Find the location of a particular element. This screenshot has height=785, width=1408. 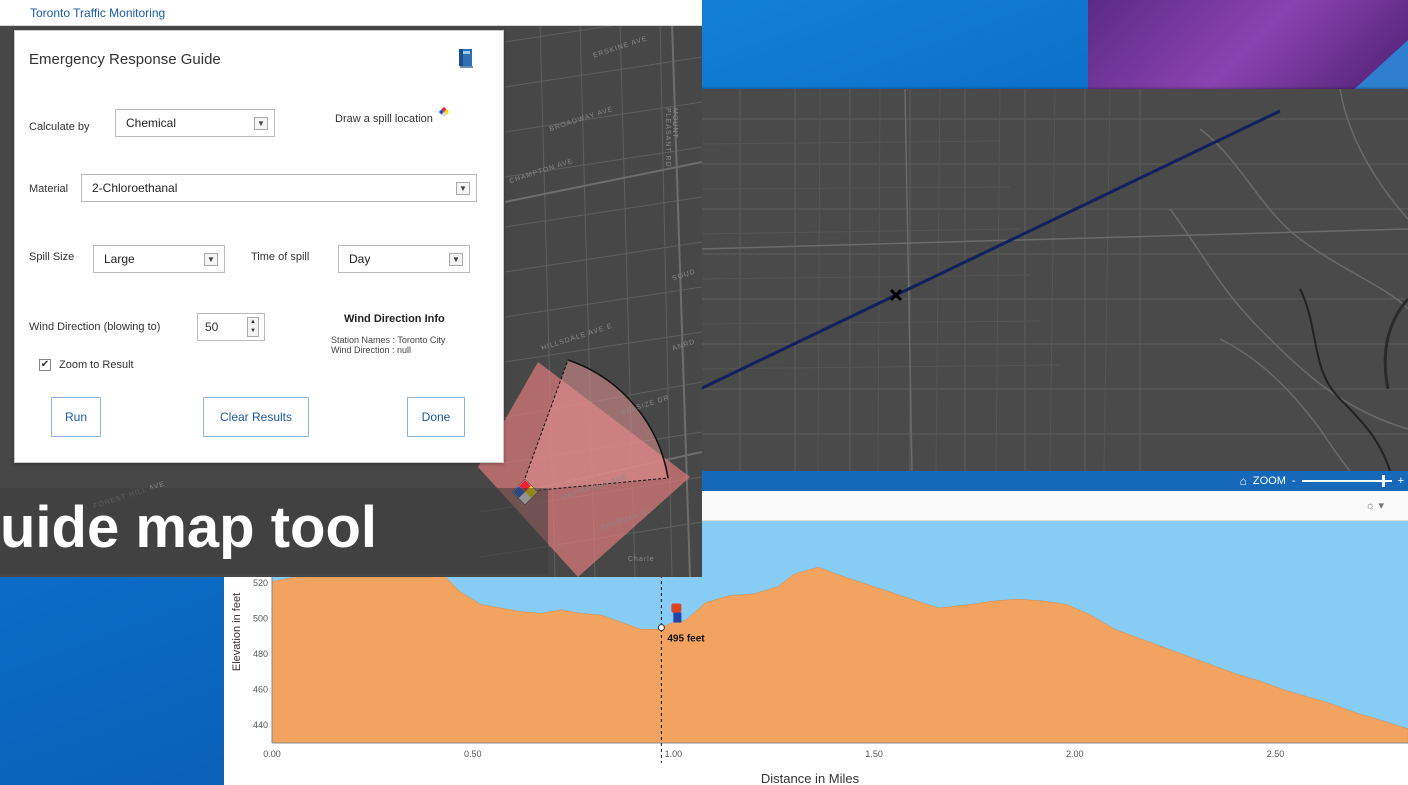

zoom-to-result-label: Zoom to Result is located at coordinates (96, 365).